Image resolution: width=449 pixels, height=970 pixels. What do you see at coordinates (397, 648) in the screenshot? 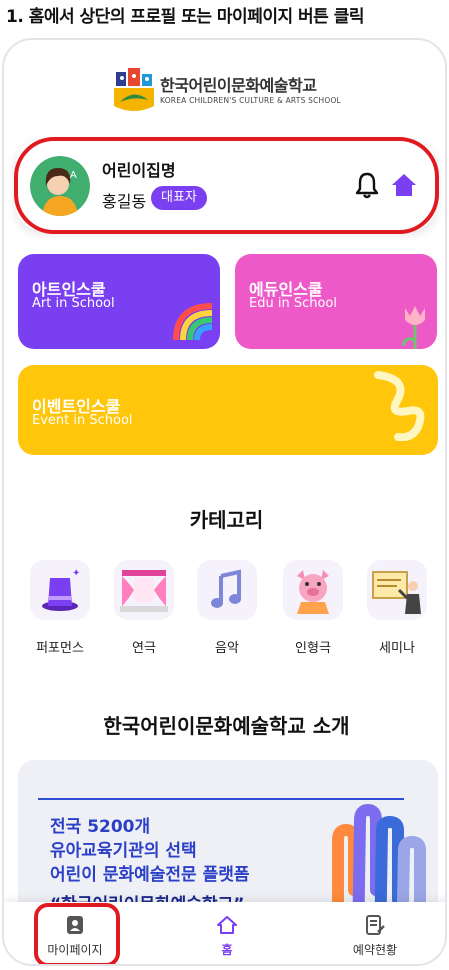
I see `category-label: 세미나` at bounding box center [397, 648].